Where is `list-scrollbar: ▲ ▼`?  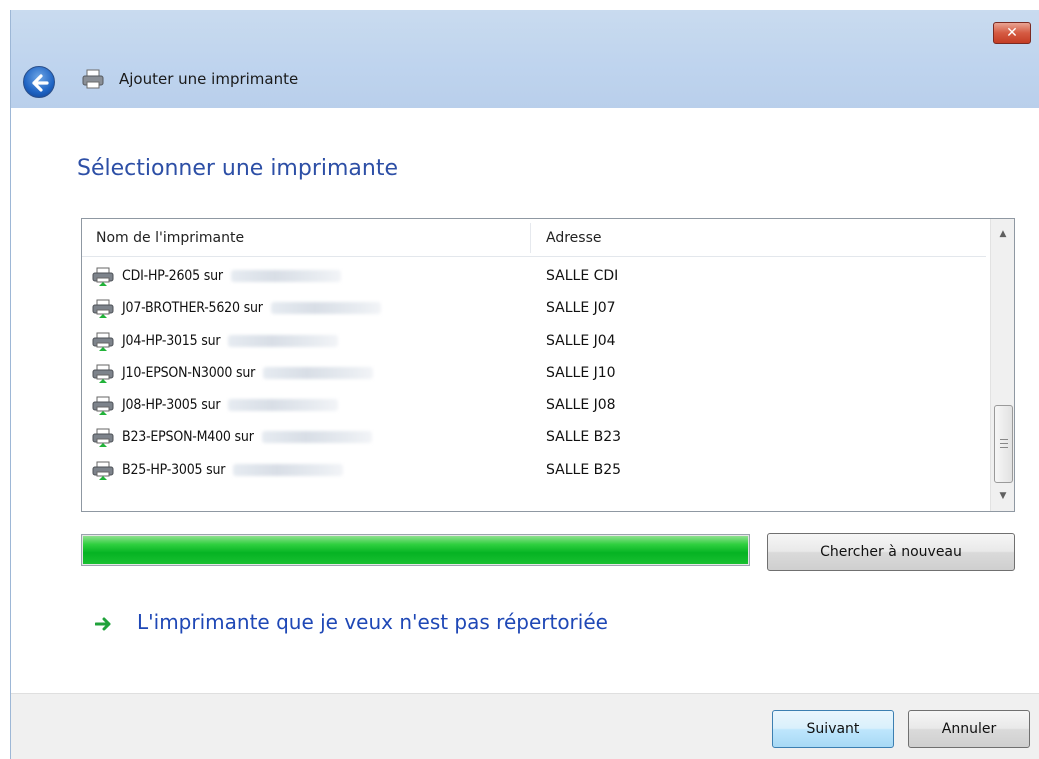
list-scrollbar: ▲ ▼ is located at coordinates (1002, 365).